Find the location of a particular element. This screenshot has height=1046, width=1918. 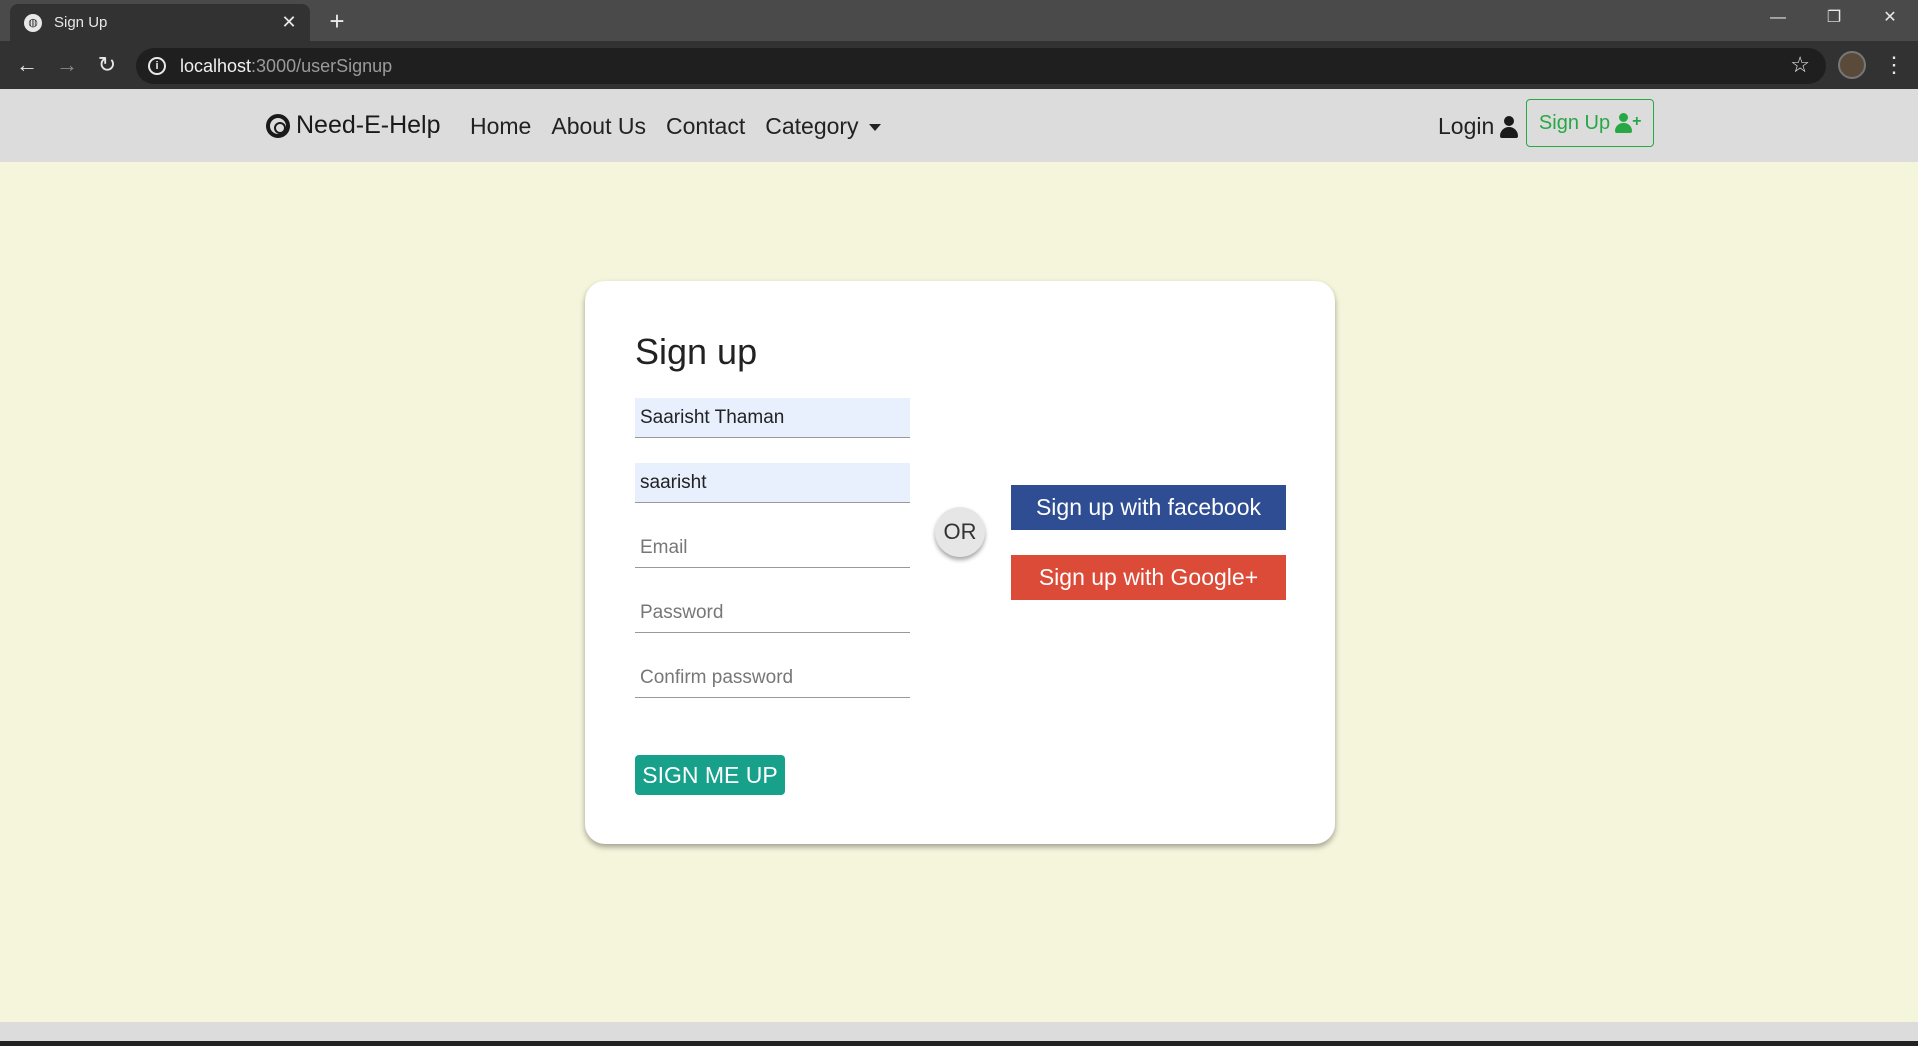

name-field is located at coordinates (772, 418).